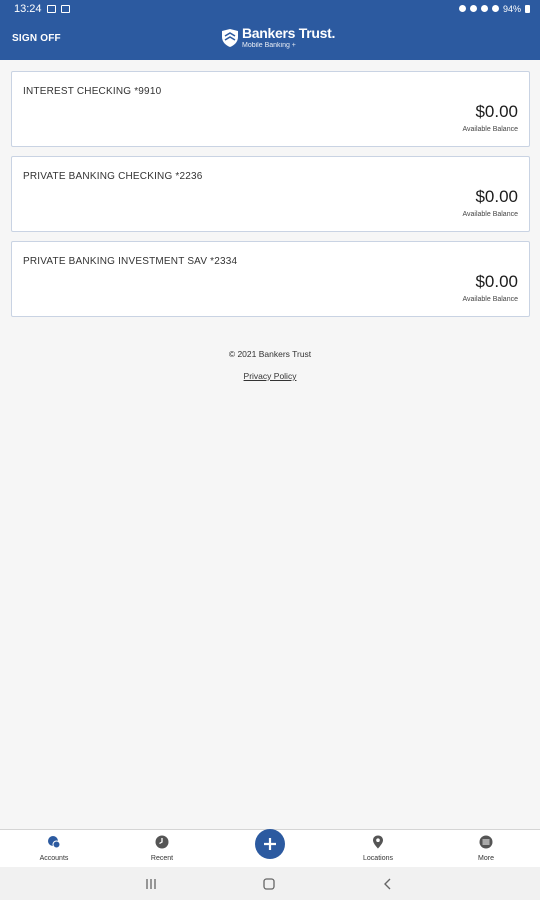  What do you see at coordinates (462, 8) in the screenshot?
I see `mute-icon` at bounding box center [462, 8].